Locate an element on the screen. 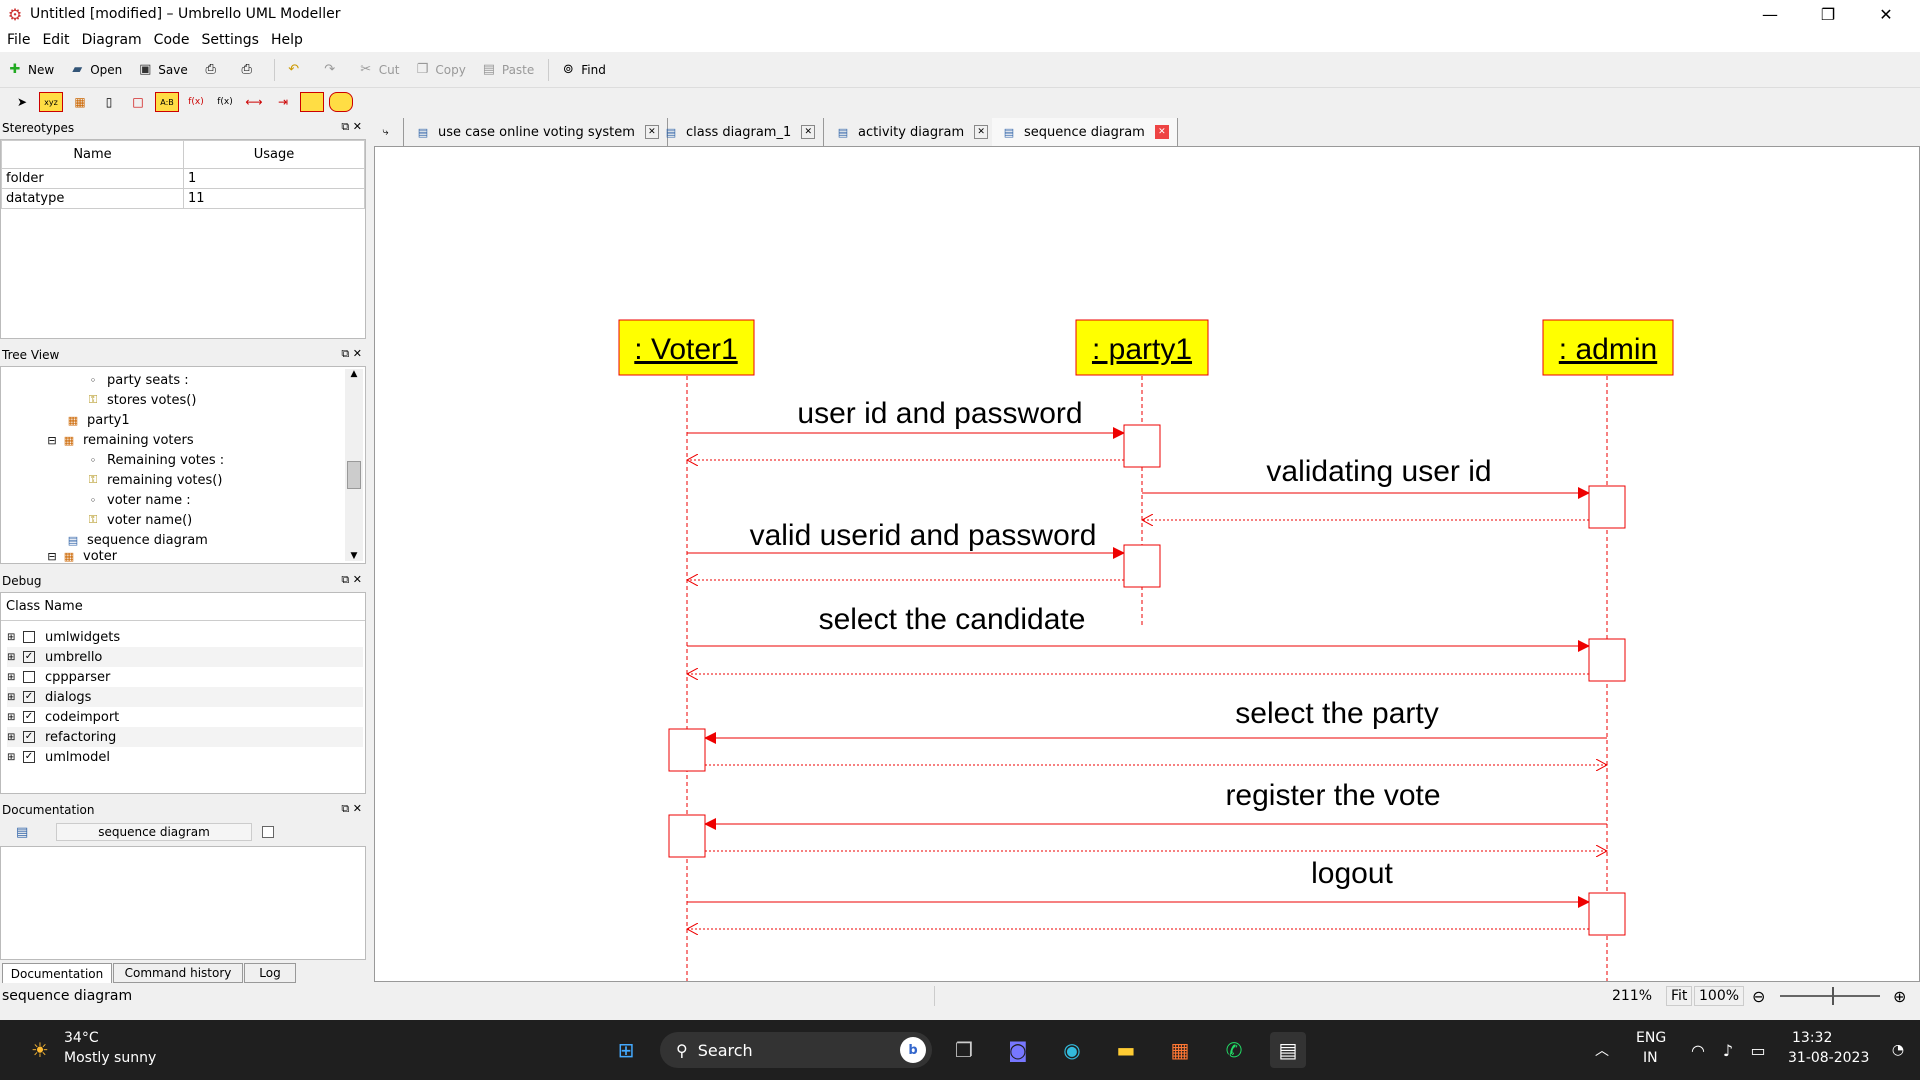 This screenshot has width=1920, height=1080. menu-settings: Settings is located at coordinates (230, 40).